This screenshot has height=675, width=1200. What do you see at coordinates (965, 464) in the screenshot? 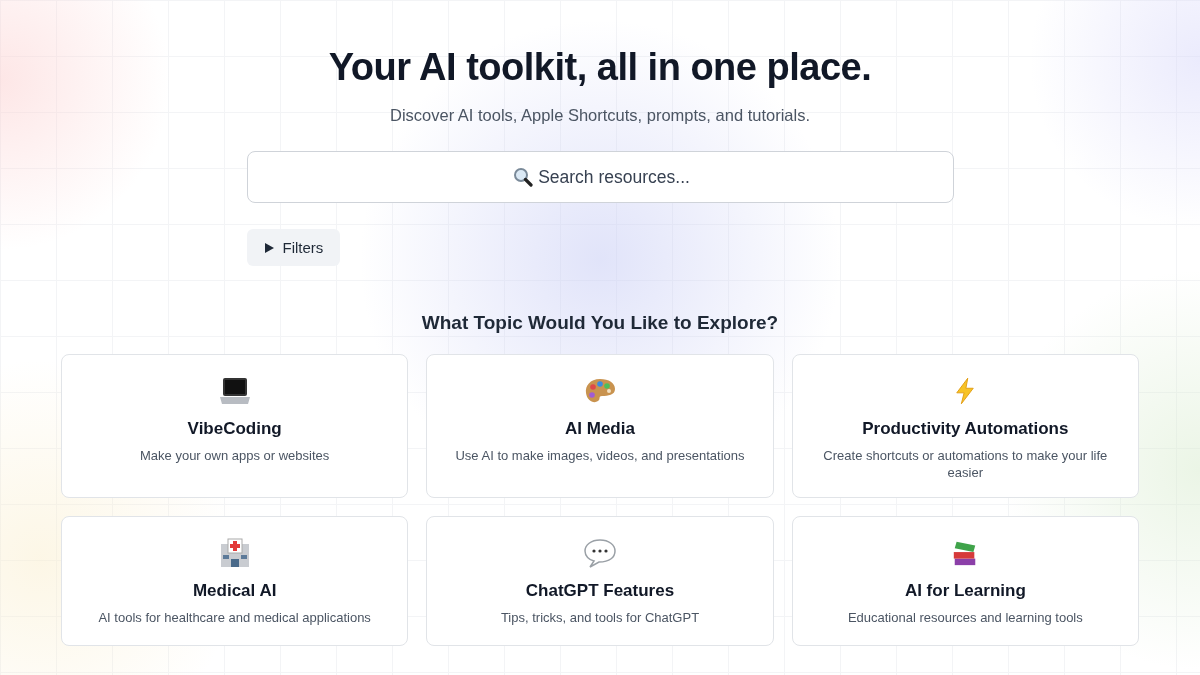
I see `card-description: Create shortcuts or automations to make your life easier` at bounding box center [965, 464].